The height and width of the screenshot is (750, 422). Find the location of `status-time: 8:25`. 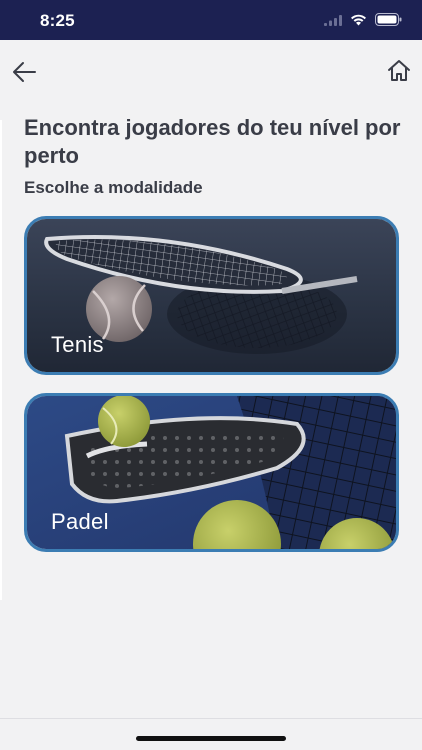

status-time: 8:25 is located at coordinates (57, 20).